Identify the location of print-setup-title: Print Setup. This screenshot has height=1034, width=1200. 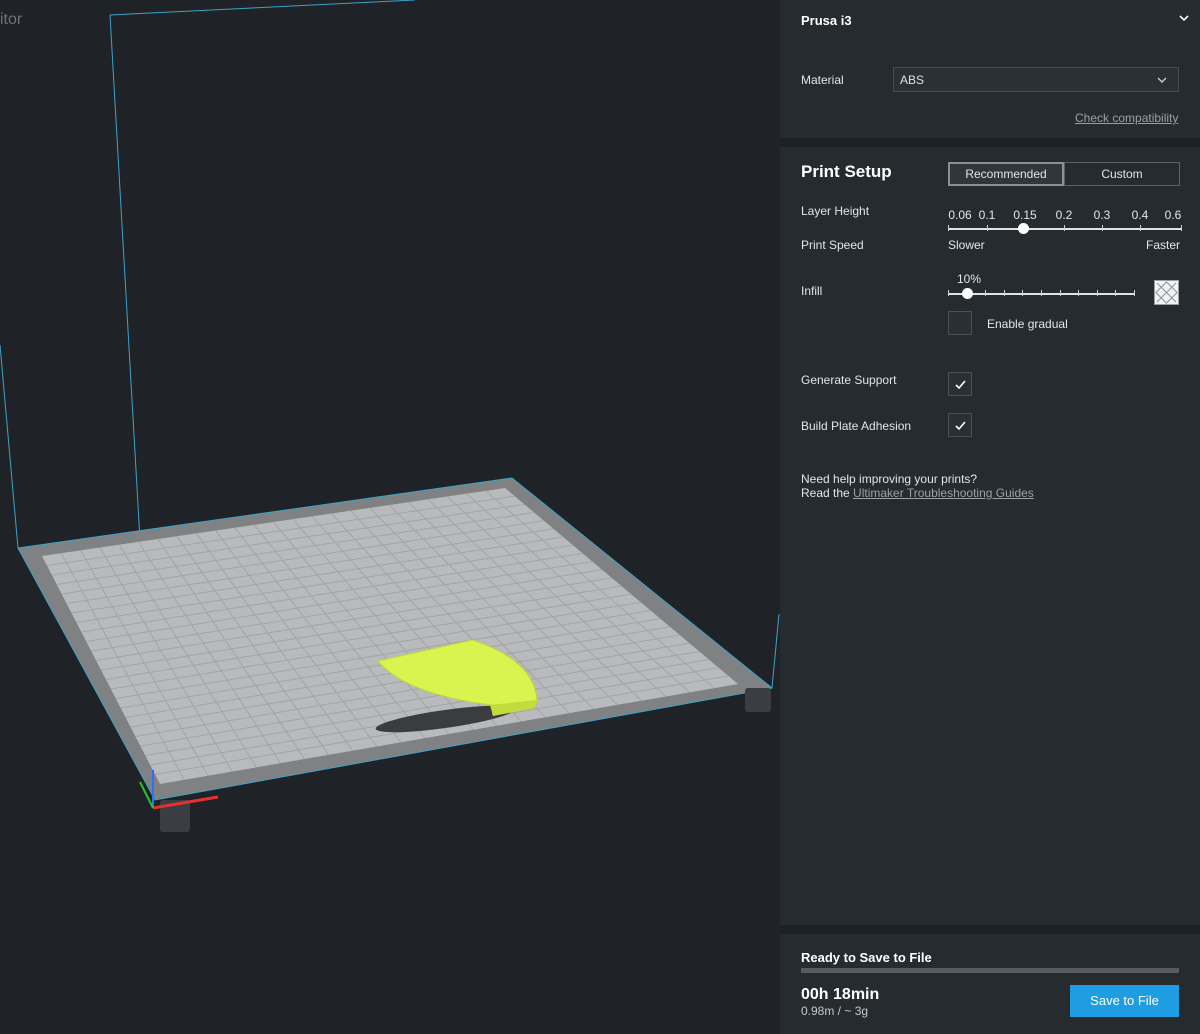
(846, 171).